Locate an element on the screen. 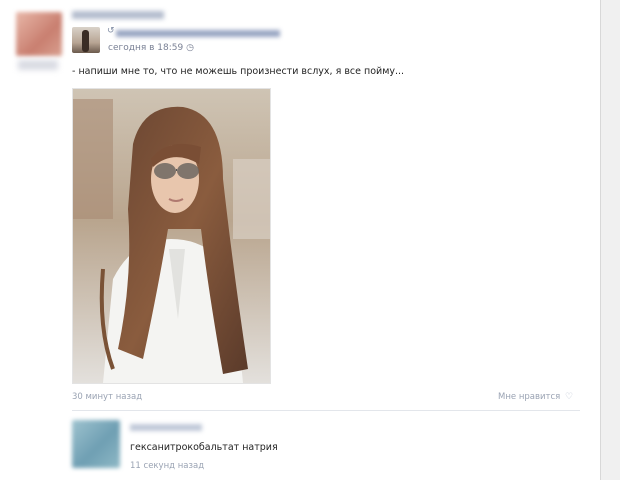 Image resolution: width=620 pixels, height=480 pixels. commenter-avatar is located at coordinates (96, 444).